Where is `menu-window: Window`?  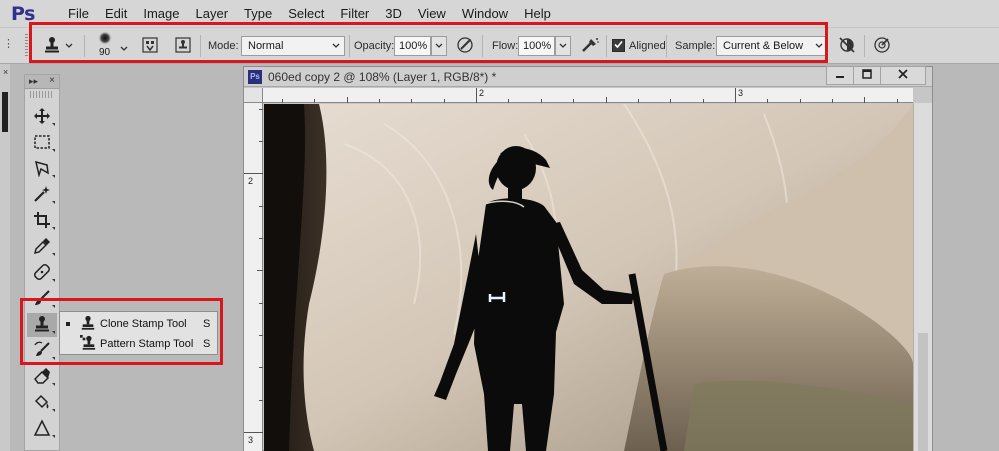 menu-window: Window is located at coordinates (485, 13).